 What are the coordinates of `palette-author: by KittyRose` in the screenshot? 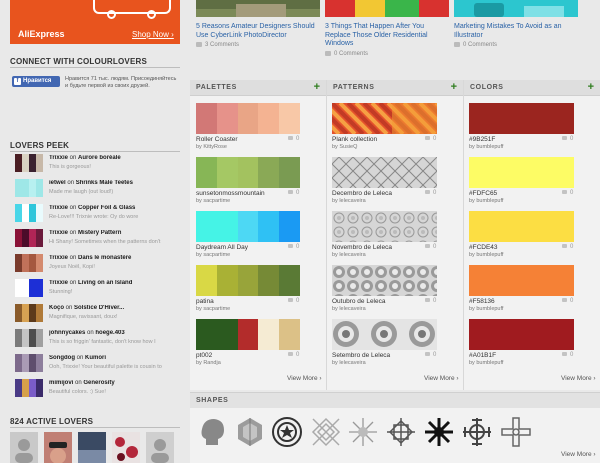 It's located at (211, 147).